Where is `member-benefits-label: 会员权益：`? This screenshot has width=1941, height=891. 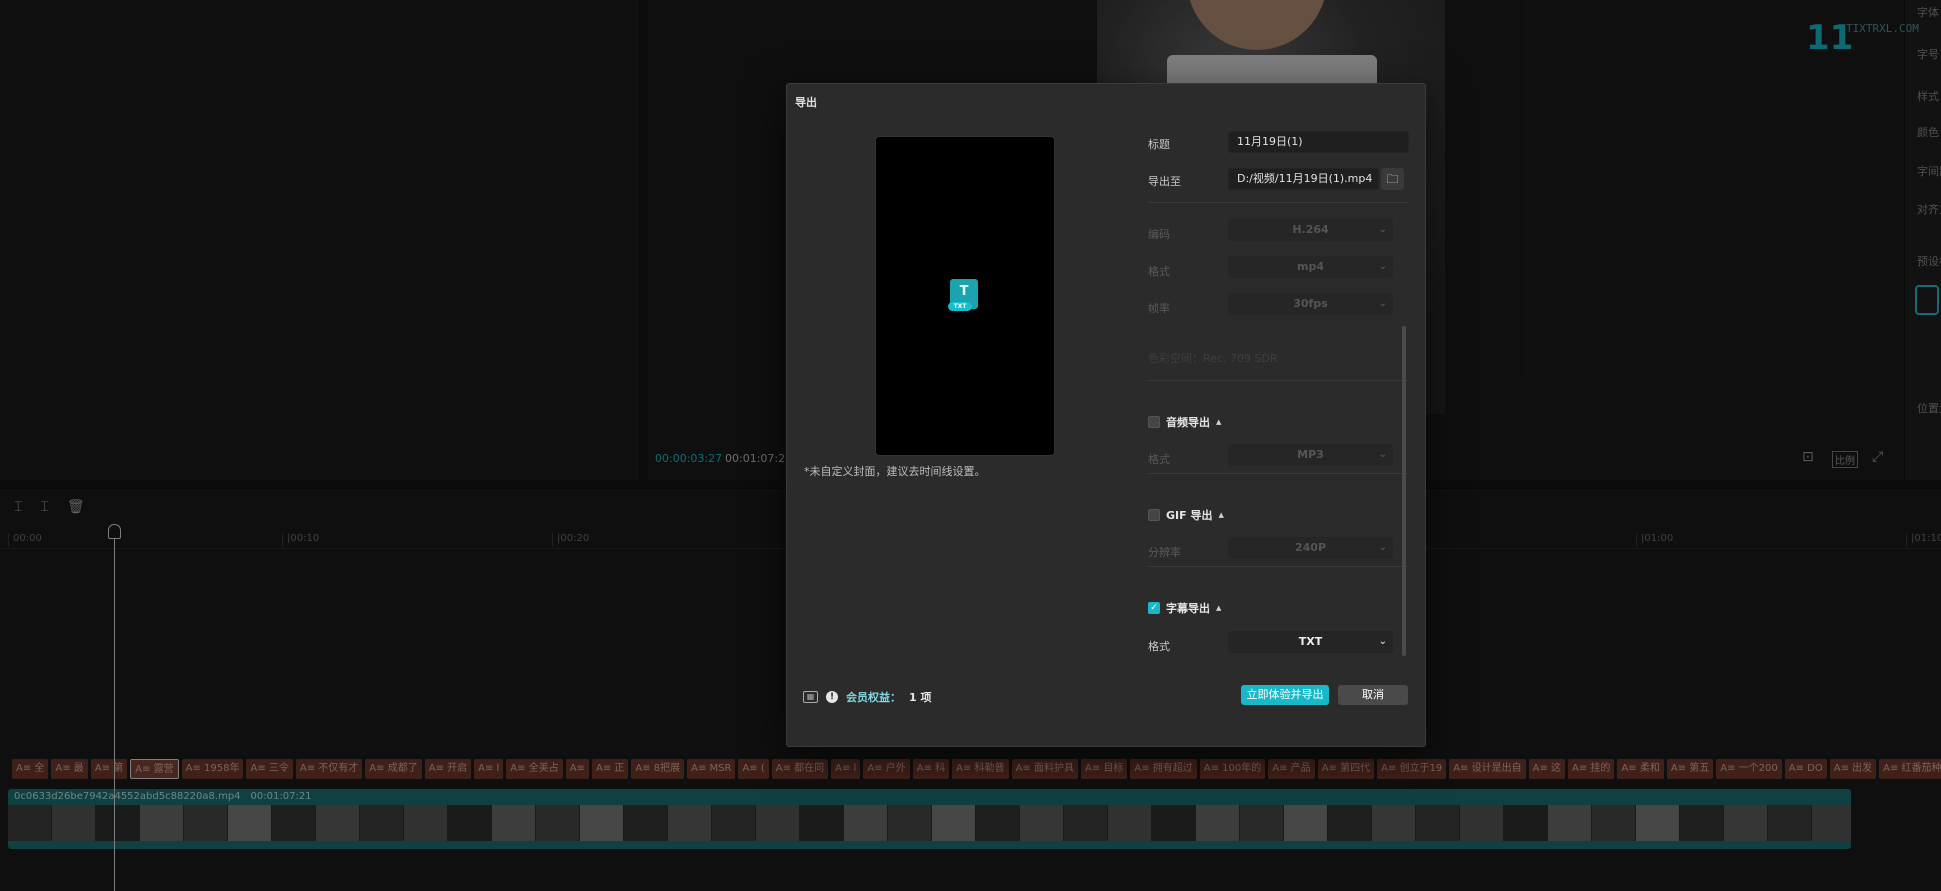 member-benefits-label: 会员权益： is located at coordinates (873, 697).